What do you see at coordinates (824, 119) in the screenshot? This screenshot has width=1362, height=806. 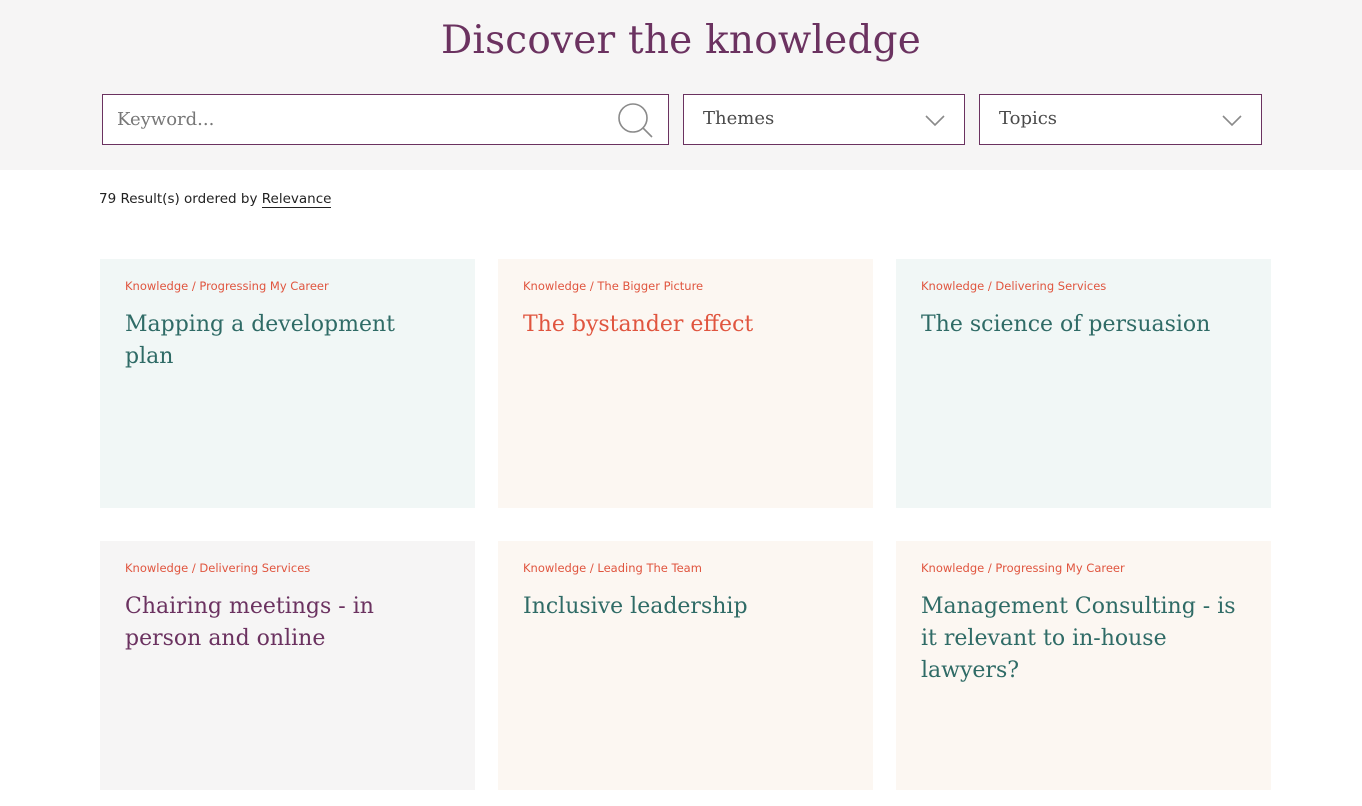 I see `themes-dropdown: Themes` at bounding box center [824, 119].